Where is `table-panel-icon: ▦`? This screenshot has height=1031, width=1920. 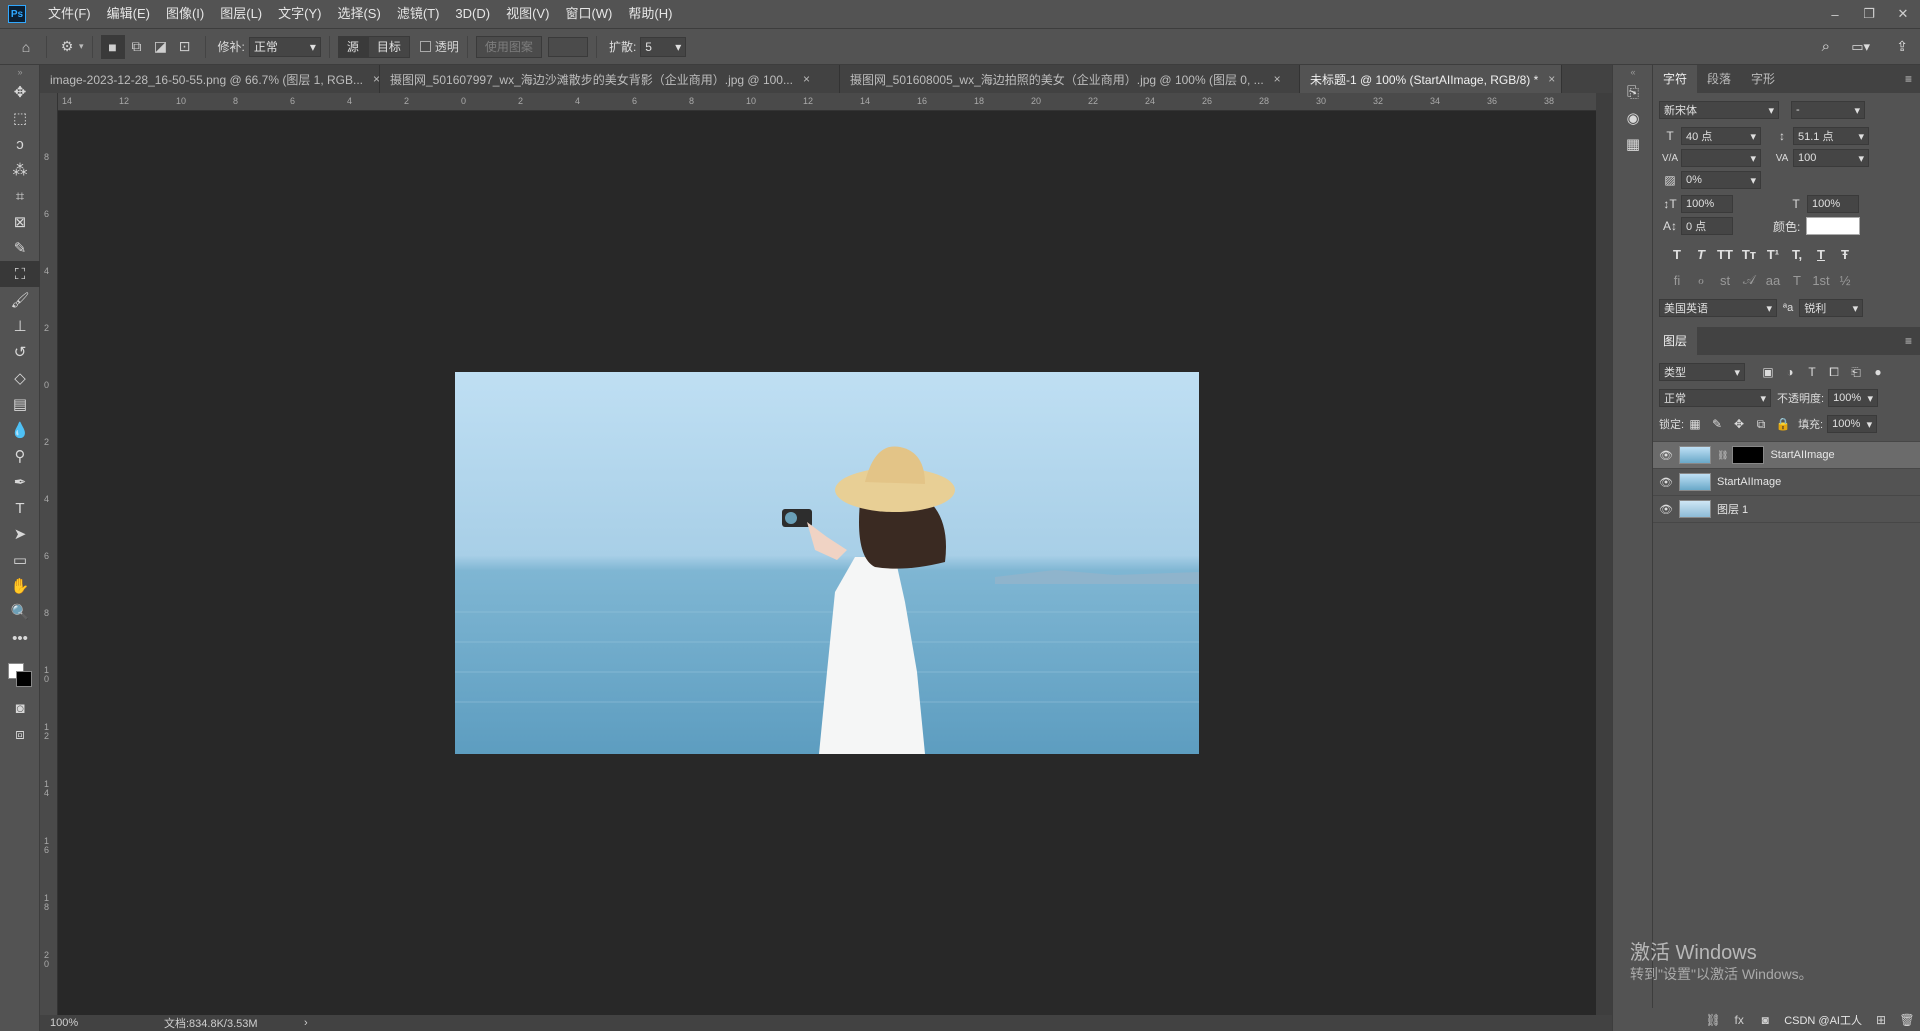 table-panel-icon: ▦ is located at coordinates (1633, 144).